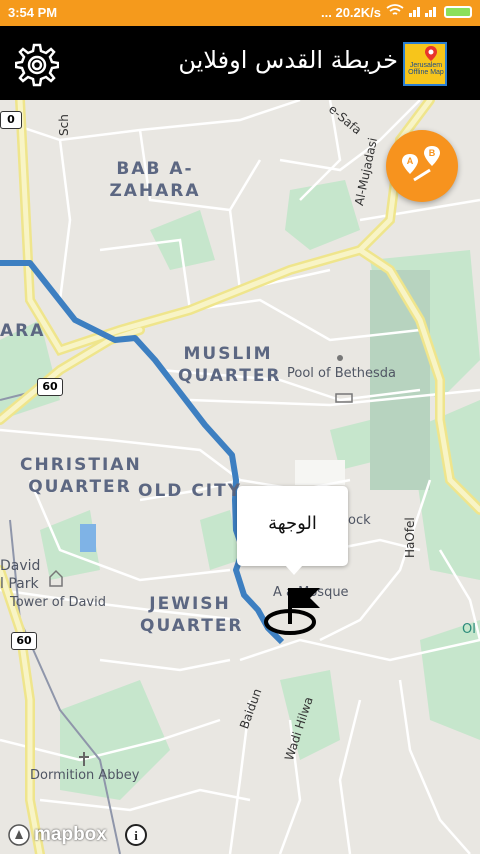 This screenshot has height=854, width=480. I want to click on poi-label: ock, so click(359, 520).